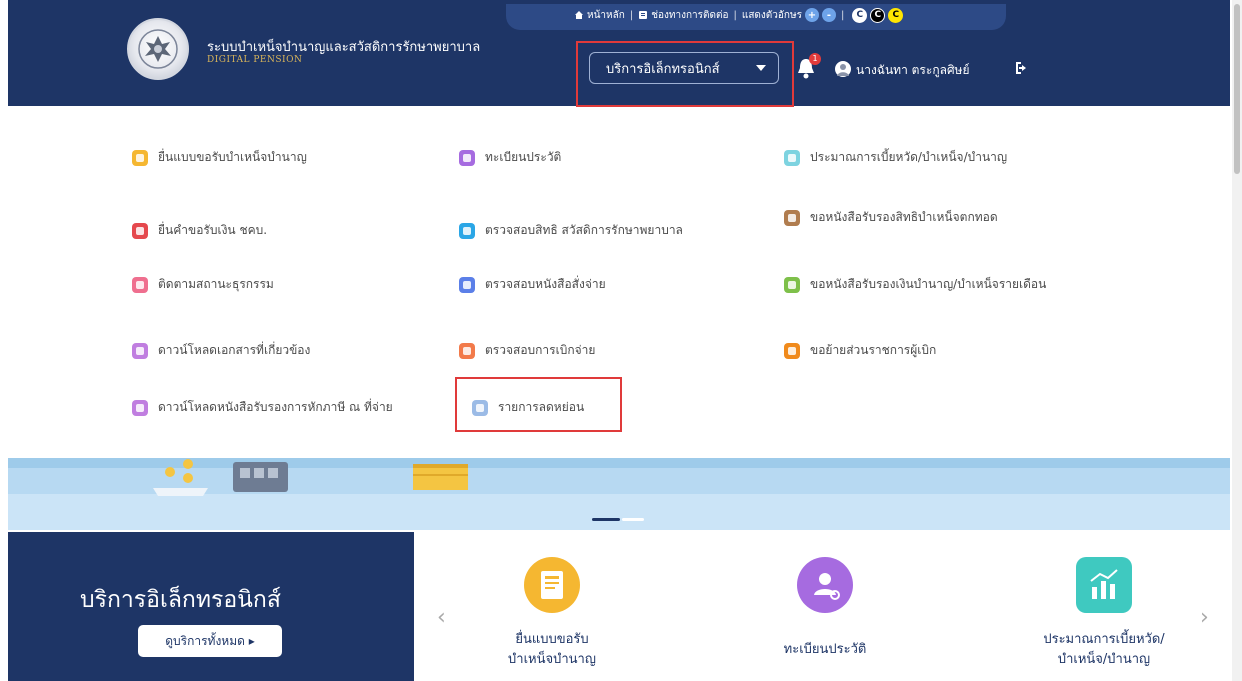 The height and width of the screenshot is (681, 1242). What do you see at coordinates (633, 519) in the screenshot?
I see `slide-indicator` at bounding box center [633, 519].